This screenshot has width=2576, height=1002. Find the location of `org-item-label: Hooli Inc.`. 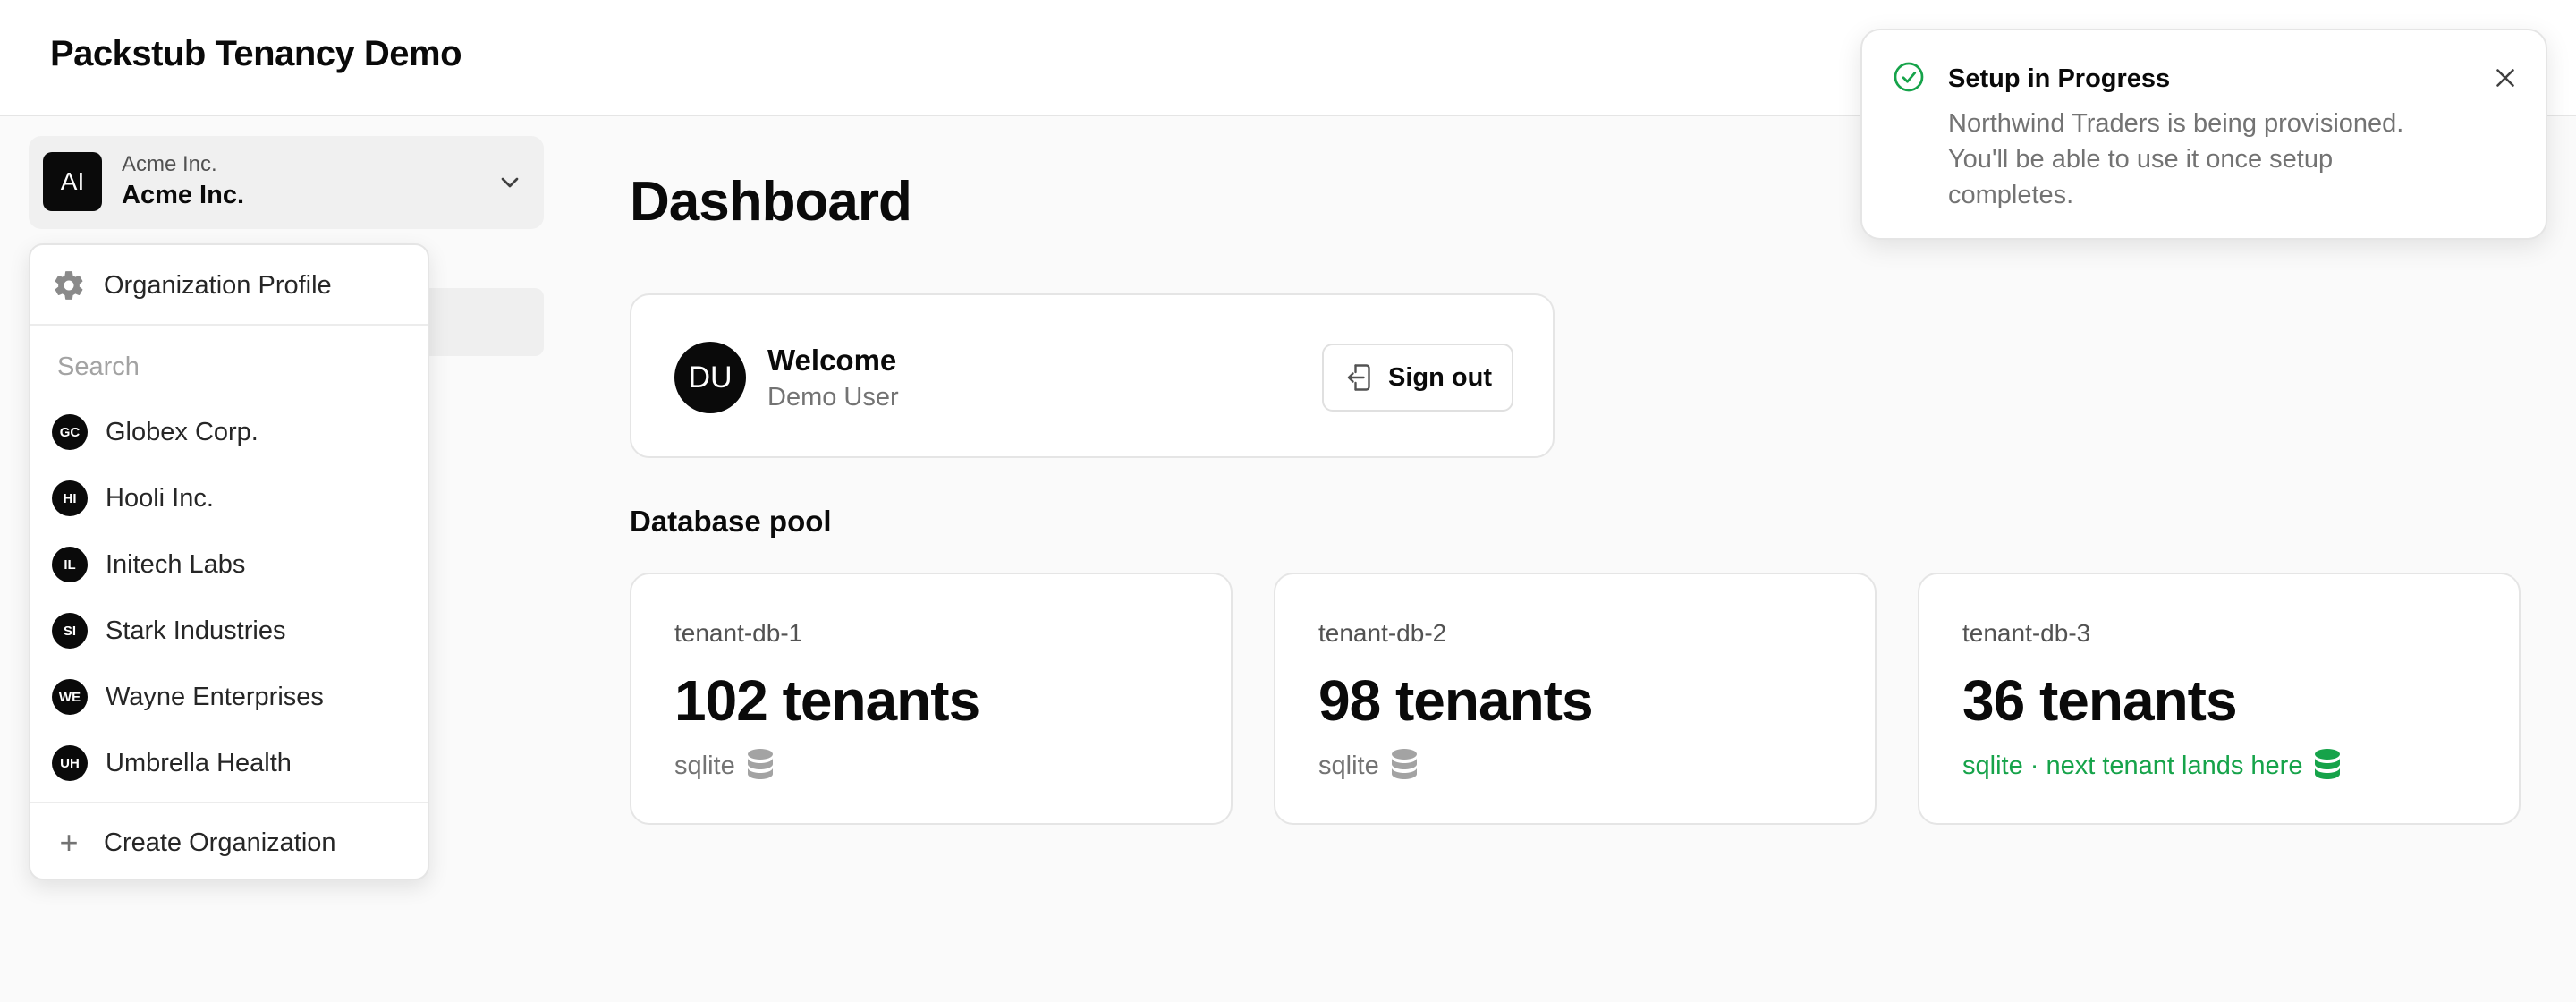

org-item-label: Hooli Inc. is located at coordinates (160, 498).